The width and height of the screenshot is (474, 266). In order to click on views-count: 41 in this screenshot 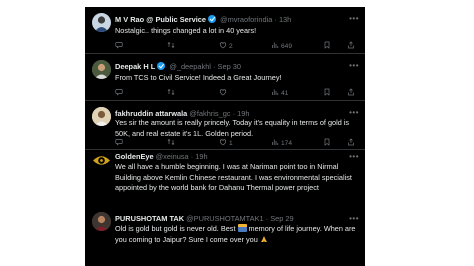, I will do `click(279, 93)`.